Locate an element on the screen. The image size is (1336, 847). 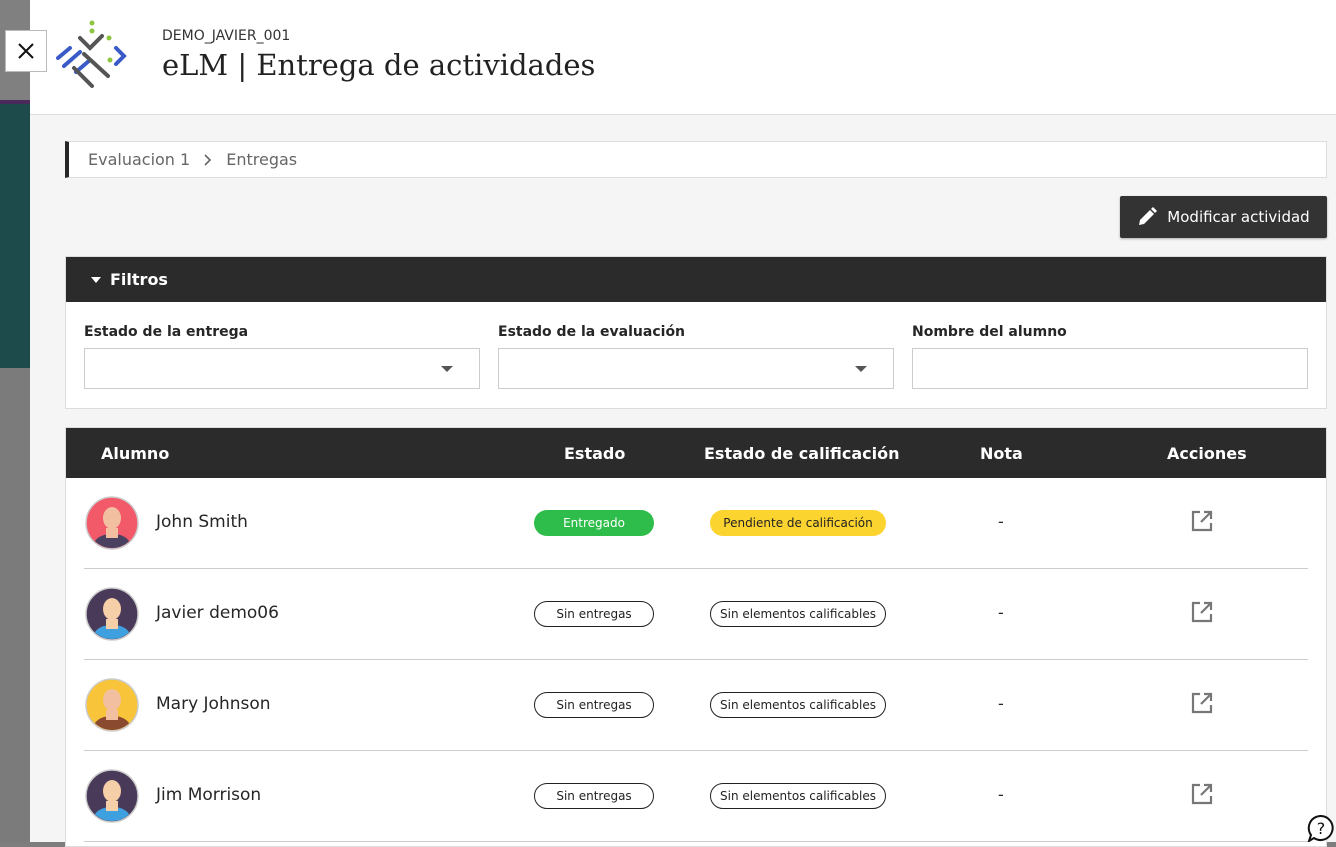
col-estado: Estado is located at coordinates (594, 453).